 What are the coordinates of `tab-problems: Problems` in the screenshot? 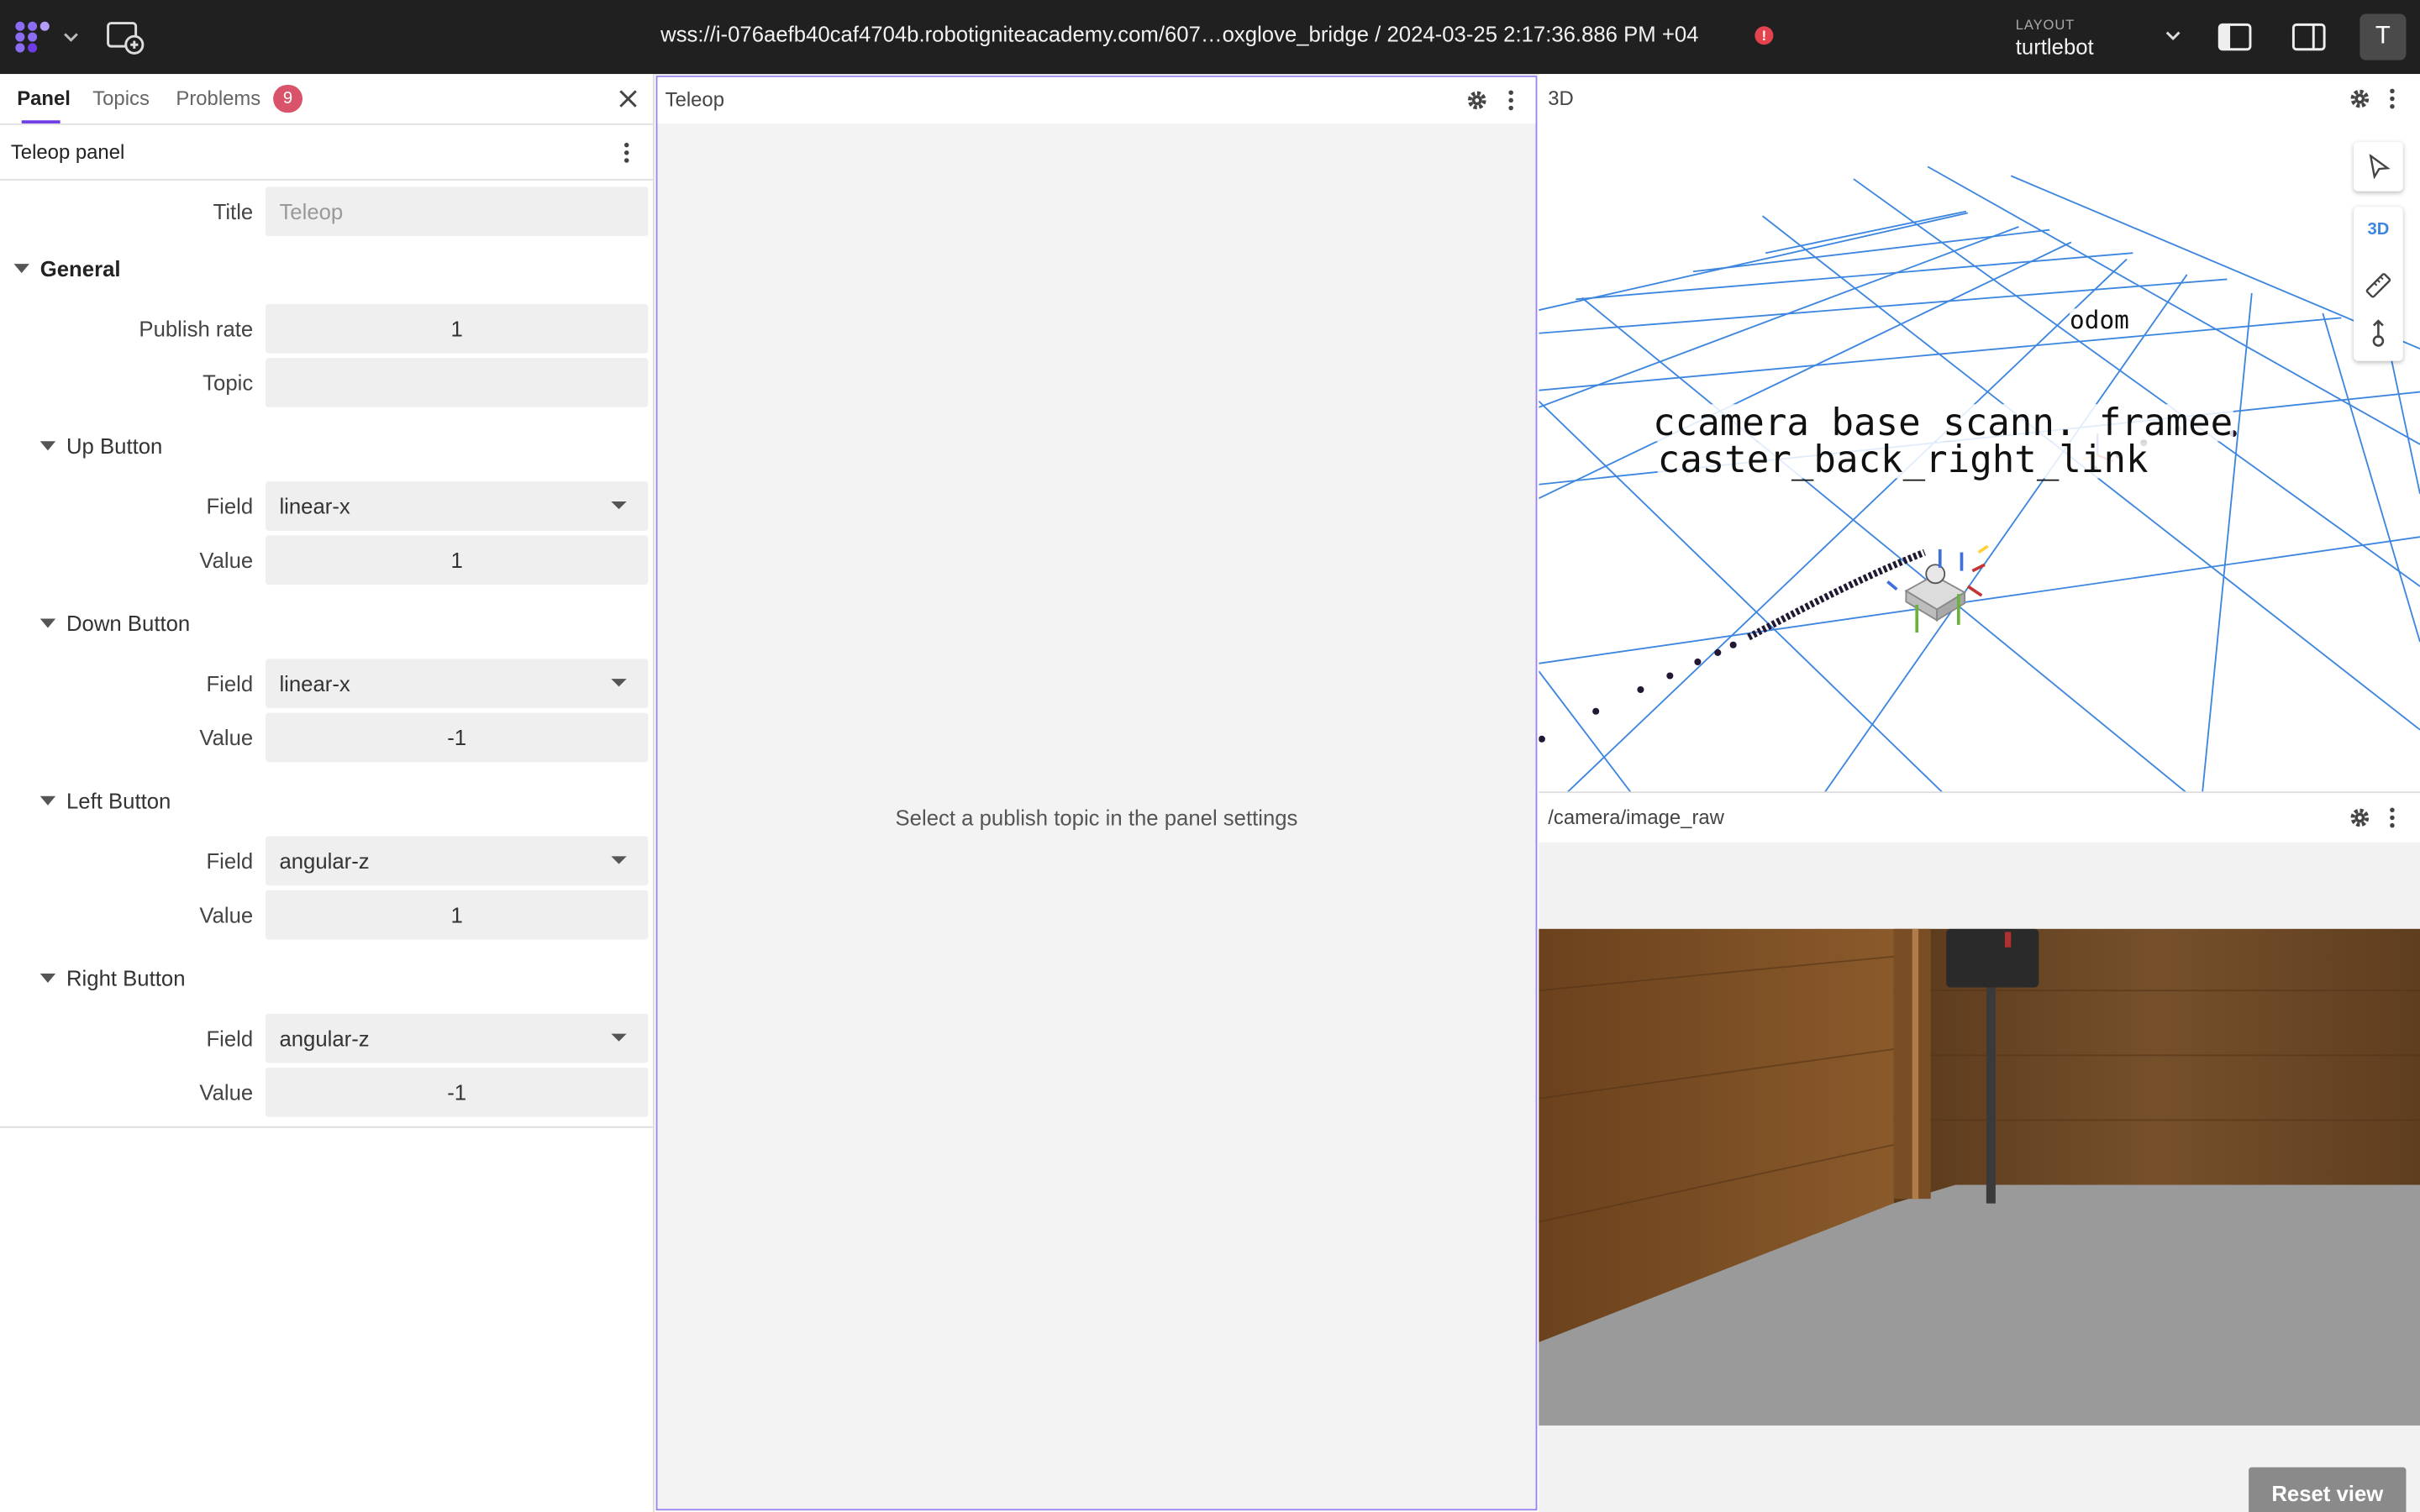 It's located at (218, 98).